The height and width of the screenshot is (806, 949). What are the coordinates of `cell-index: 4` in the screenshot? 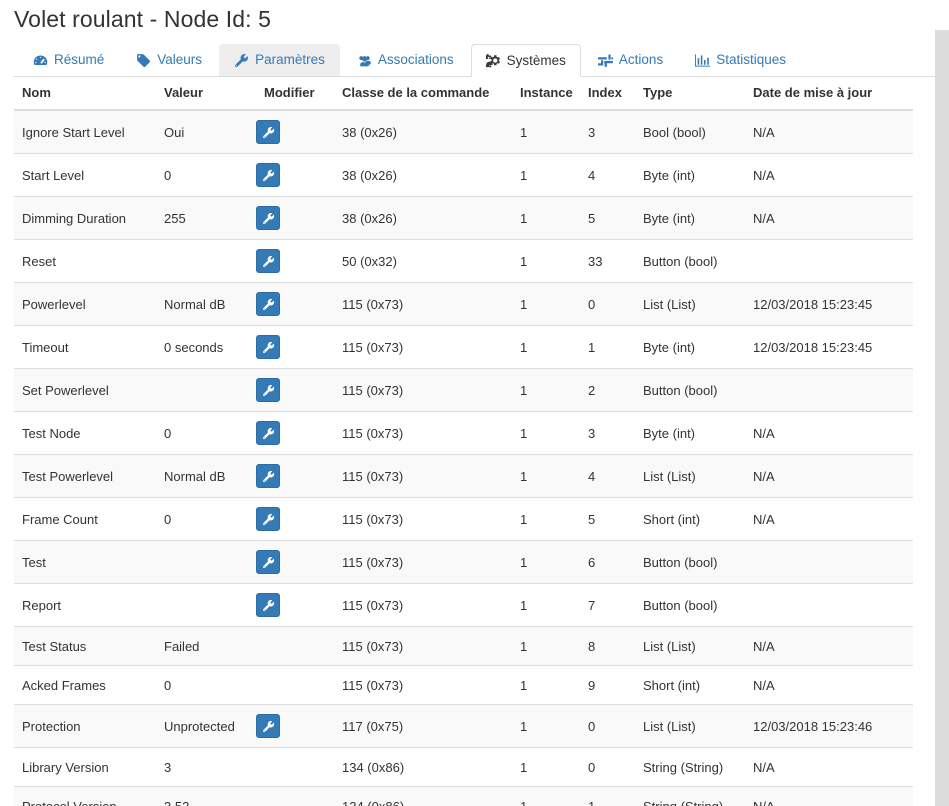 It's located at (607, 476).